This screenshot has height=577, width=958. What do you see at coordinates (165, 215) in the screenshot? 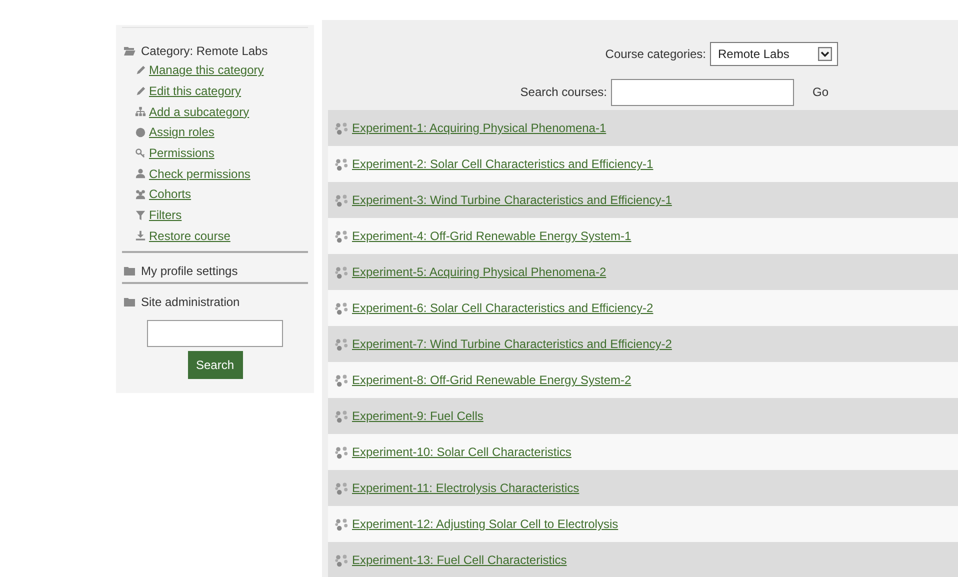
I see `sidebar-link: Filters` at bounding box center [165, 215].